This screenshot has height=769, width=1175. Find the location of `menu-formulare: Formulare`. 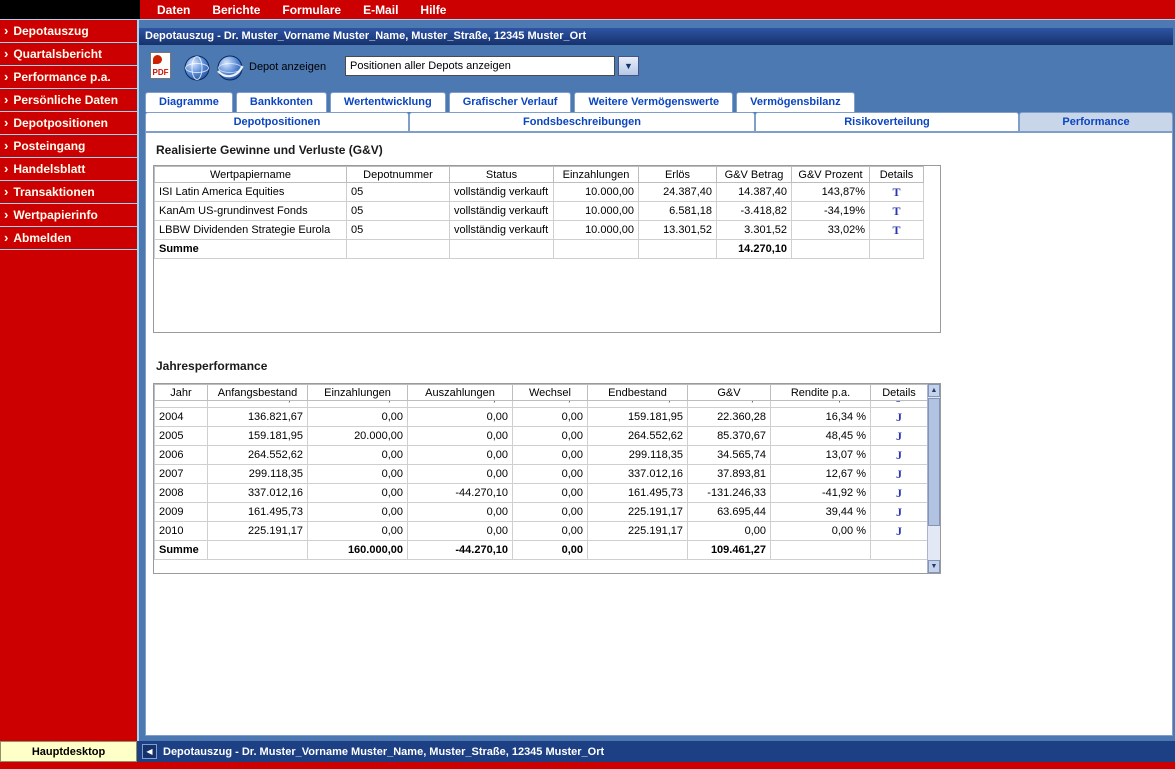

menu-formulare: Formulare is located at coordinates (311, 10).